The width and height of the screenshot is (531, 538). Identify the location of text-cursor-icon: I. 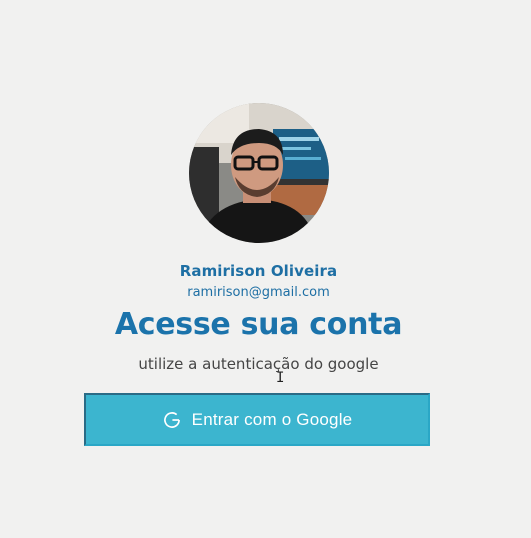
(280, 378).